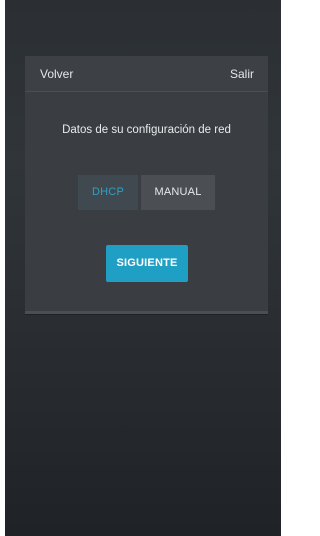 The height and width of the screenshot is (536, 320). I want to click on network-config-subtitle: Datos de su configuración de red, so click(146, 130).